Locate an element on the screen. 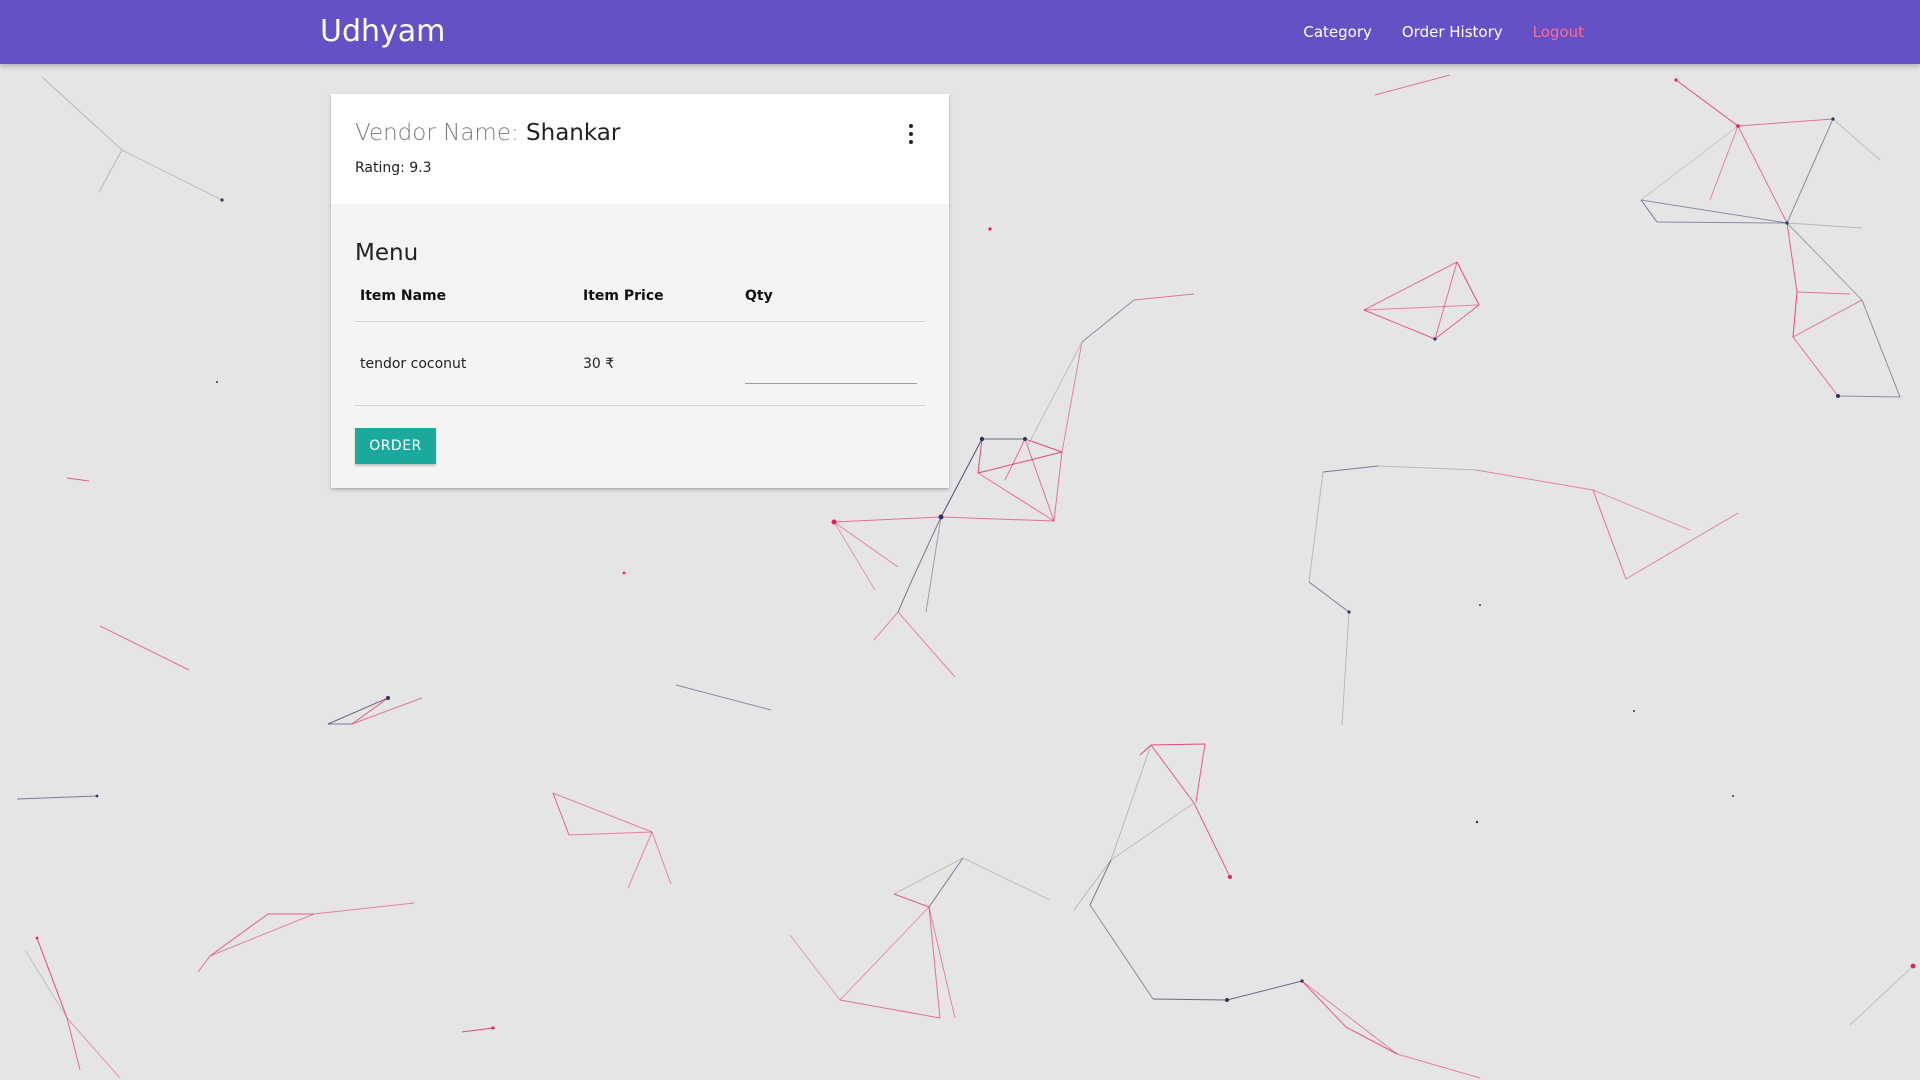  vendor-name-value: Shankar is located at coordinates (573, 133).